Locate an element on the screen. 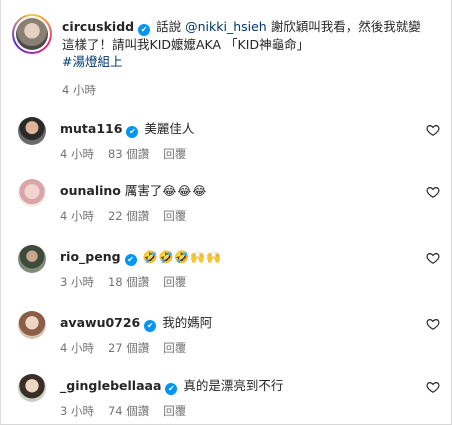  like-count: 27 個讚 is located at coordinates (128, 348).